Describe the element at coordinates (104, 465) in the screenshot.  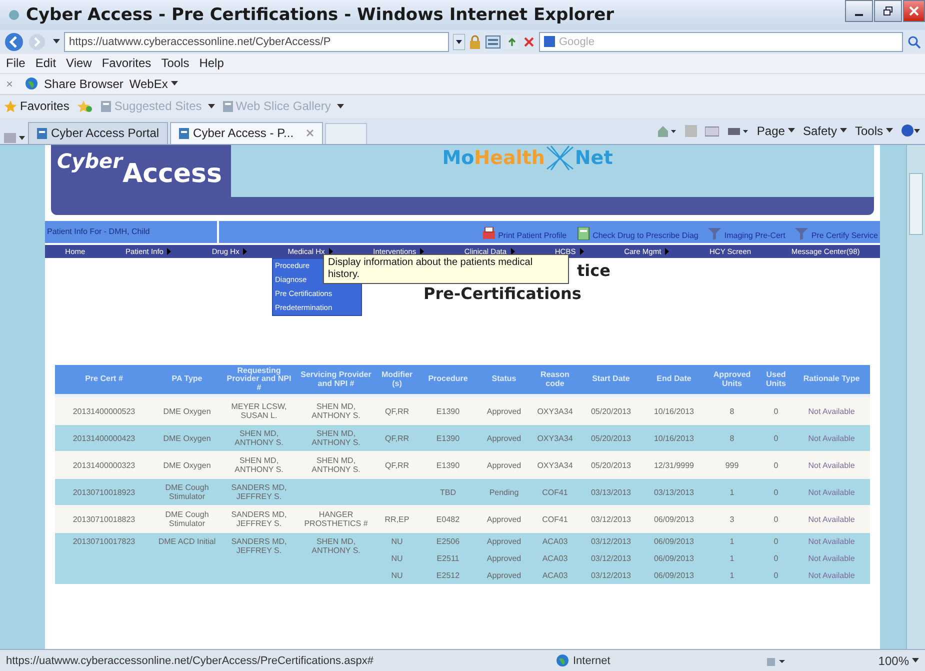
I see `table-cell: 20131400000323` at that location.